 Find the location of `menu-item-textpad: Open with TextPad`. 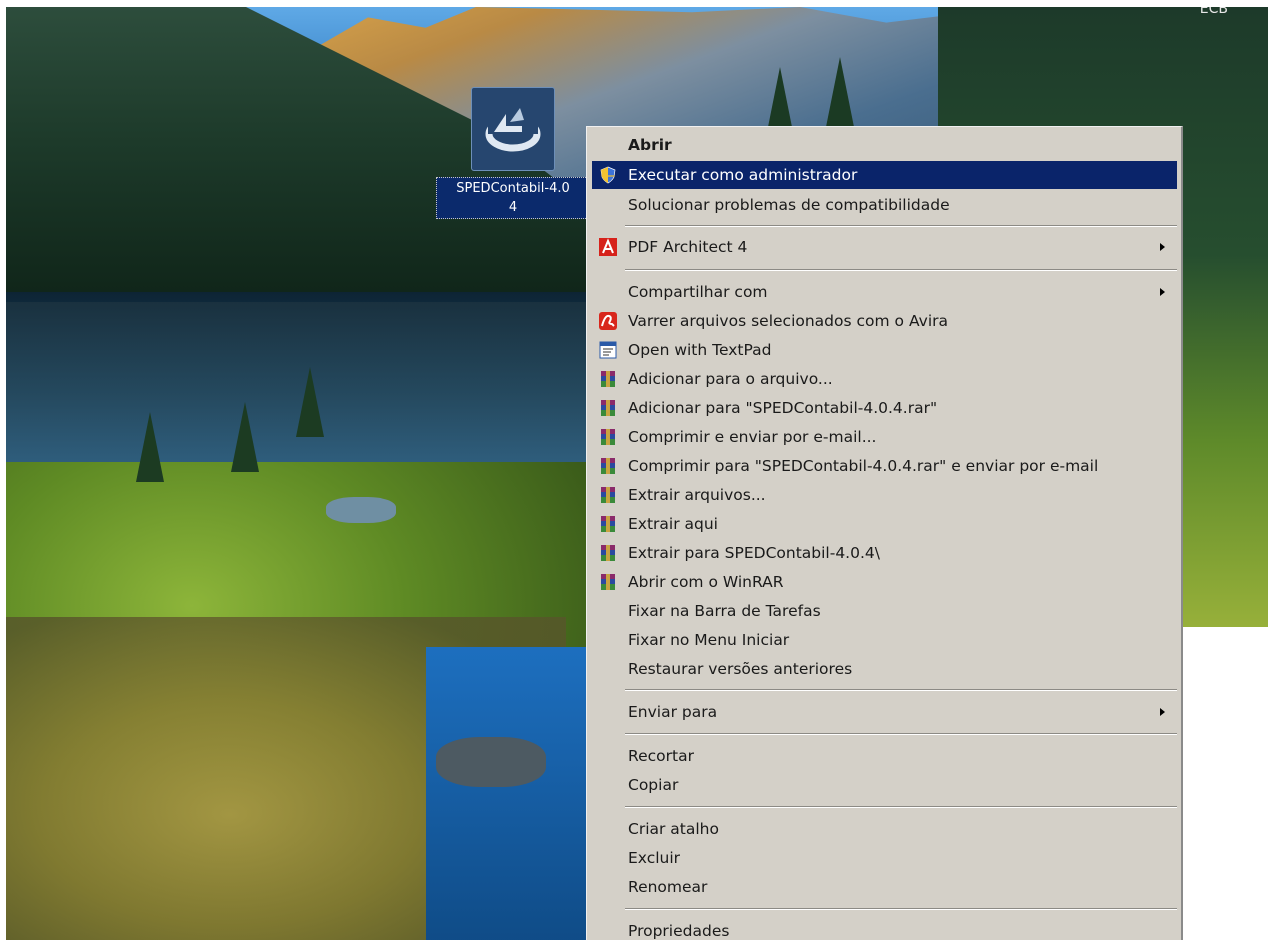

menu-item-textpad: Open with TextPad is located at coordinates (884, 350).